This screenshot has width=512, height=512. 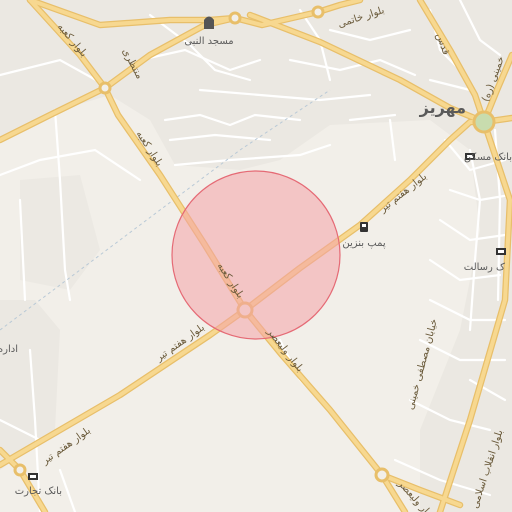 What do you see at coordinates (208, 41) in the screenshot?
I see `mosque-label: مسجد النبی` at bounding box center [208, 41].